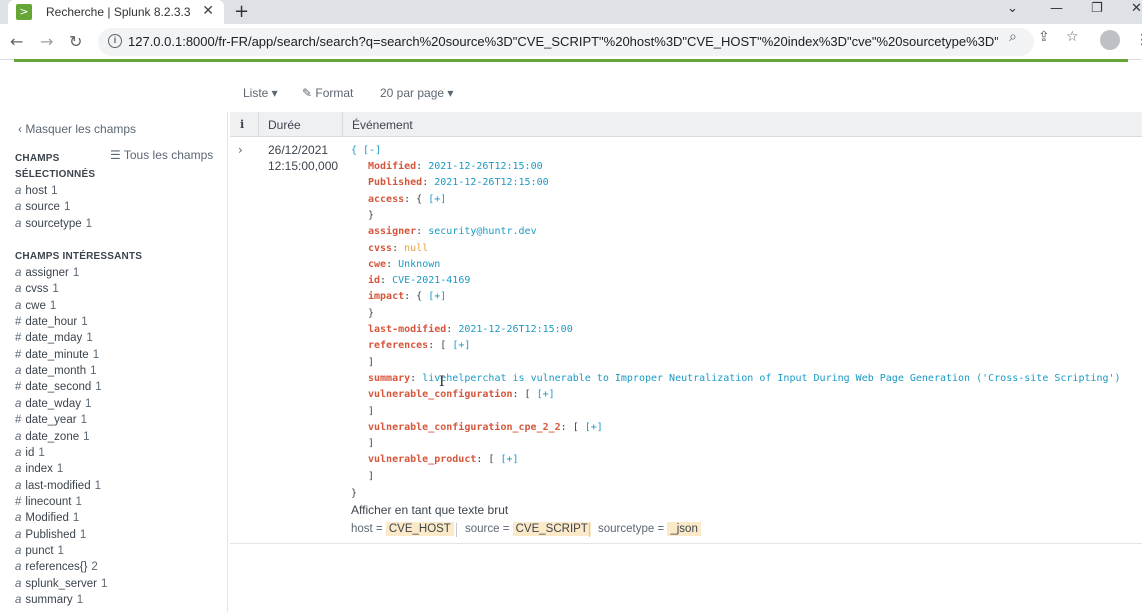 This screenshot has height=612, width=1142. What do you see at coordinates (116, 12) in the screenshot?
I see `browser-tab: > Recherche | Splunk 8.2.3.3 ✕` at bounding box center [116, 12].